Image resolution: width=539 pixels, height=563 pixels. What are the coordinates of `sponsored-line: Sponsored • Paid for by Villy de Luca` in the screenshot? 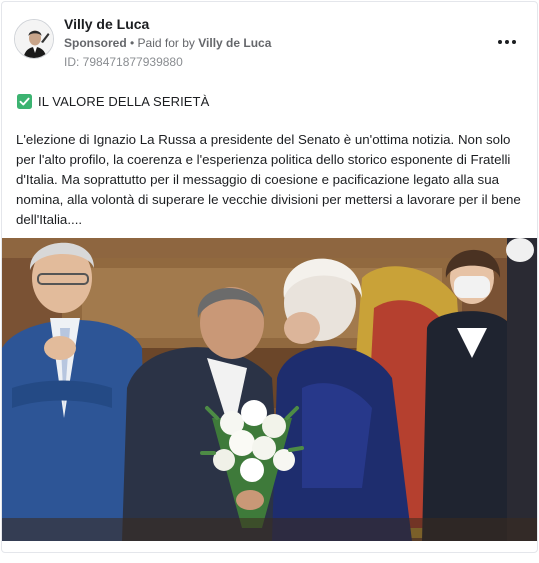 It's located at (167, 43).